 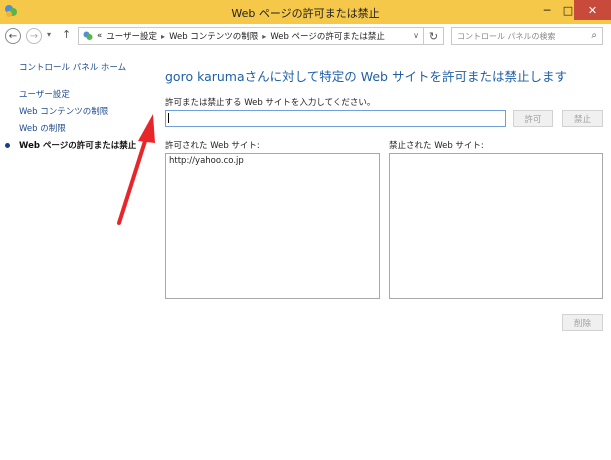 I want to click on control-panel-icon, so click(x=88, y=35).